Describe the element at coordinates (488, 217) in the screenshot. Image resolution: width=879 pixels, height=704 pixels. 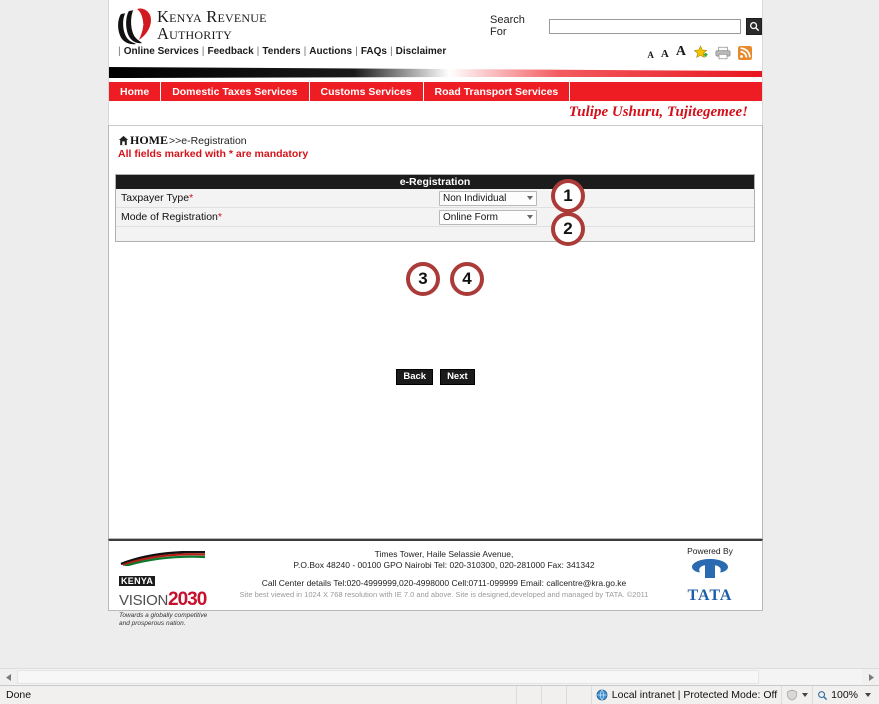
I see `mode-of-registration-dropdown: Online Form` at that location.